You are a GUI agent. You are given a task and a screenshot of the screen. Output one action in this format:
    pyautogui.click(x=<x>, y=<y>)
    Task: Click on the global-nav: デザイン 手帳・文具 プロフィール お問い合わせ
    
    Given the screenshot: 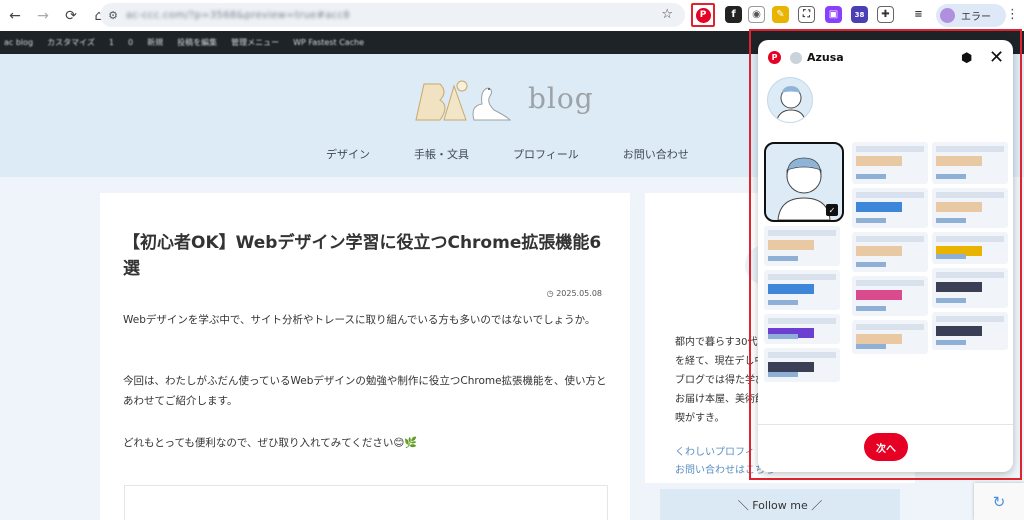 What is the action you would take?
    pyautogui.click(x=529, y=154)
    